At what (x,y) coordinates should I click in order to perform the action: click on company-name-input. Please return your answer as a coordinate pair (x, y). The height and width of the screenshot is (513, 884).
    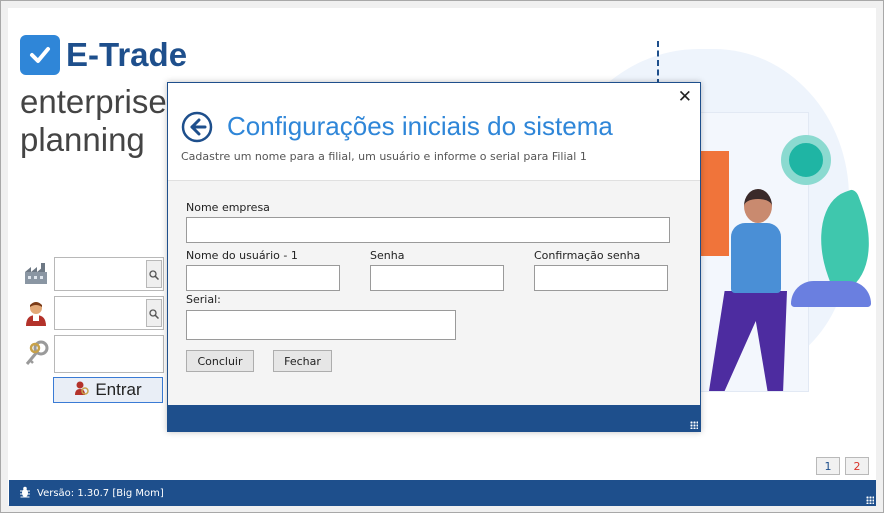
    Looking at the image, I should click on (428, 230).